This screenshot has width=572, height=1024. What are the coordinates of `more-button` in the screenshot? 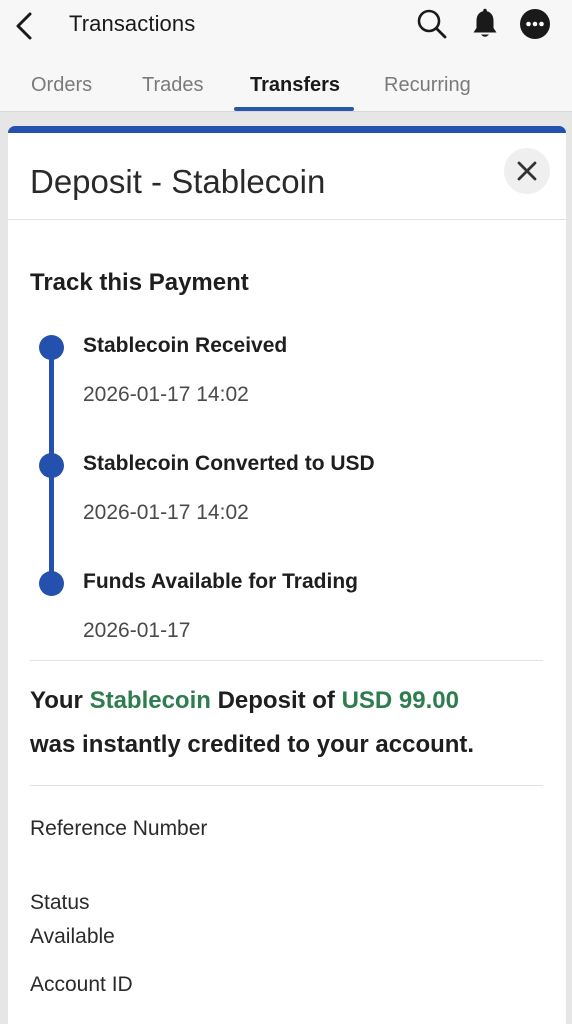 It's located at (535, 24).